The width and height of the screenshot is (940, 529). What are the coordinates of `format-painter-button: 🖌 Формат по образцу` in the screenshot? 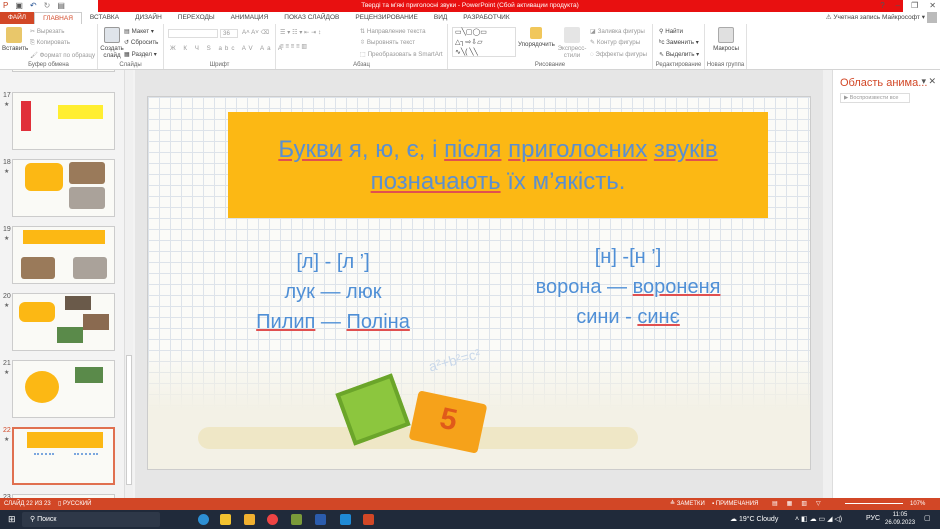 It's located at (62, 55).